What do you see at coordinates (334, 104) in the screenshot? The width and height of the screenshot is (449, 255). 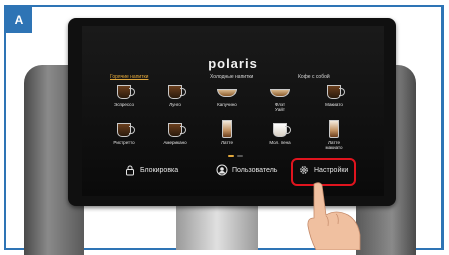 I see `drink-label: Макиато` at bounding box center [334, 104].